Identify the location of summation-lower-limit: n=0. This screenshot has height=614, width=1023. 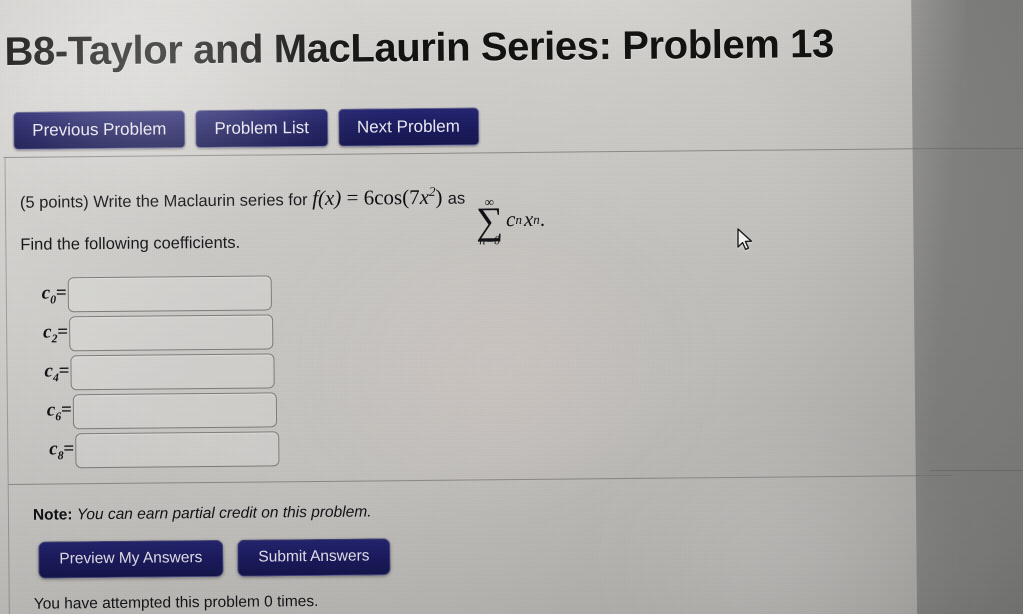
(490, 240).